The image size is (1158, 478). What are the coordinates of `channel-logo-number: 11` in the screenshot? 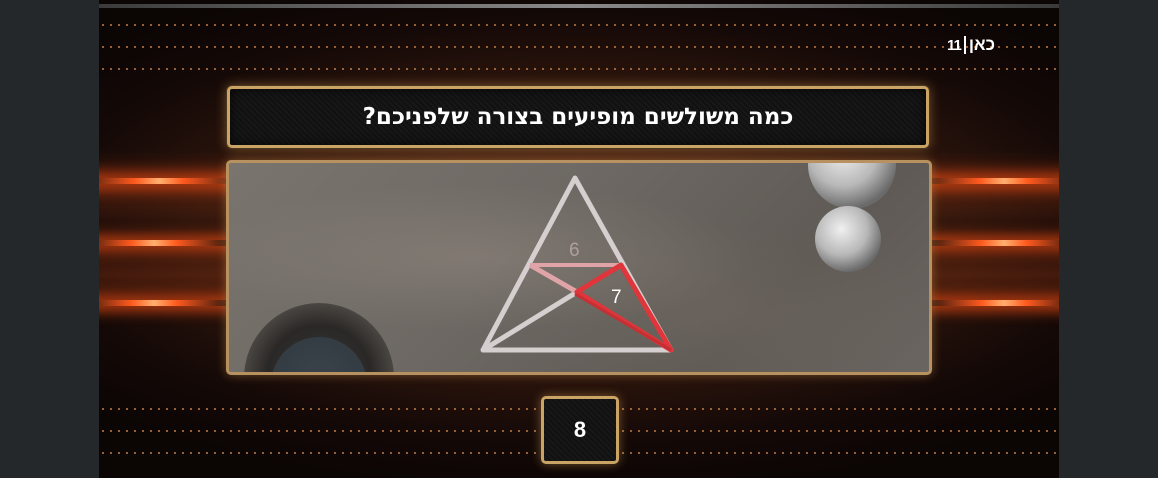 It's located at (954, 45).